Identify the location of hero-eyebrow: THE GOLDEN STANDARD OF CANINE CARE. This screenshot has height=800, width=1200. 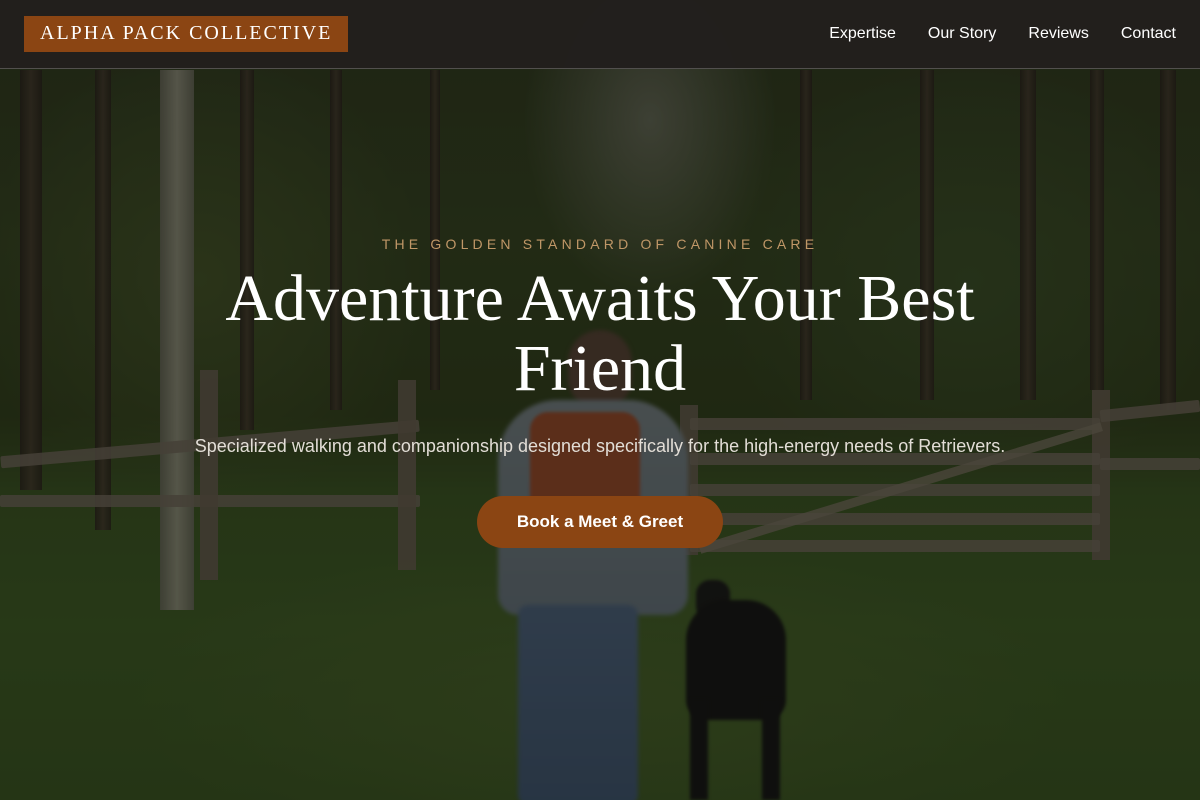
(600, 244).